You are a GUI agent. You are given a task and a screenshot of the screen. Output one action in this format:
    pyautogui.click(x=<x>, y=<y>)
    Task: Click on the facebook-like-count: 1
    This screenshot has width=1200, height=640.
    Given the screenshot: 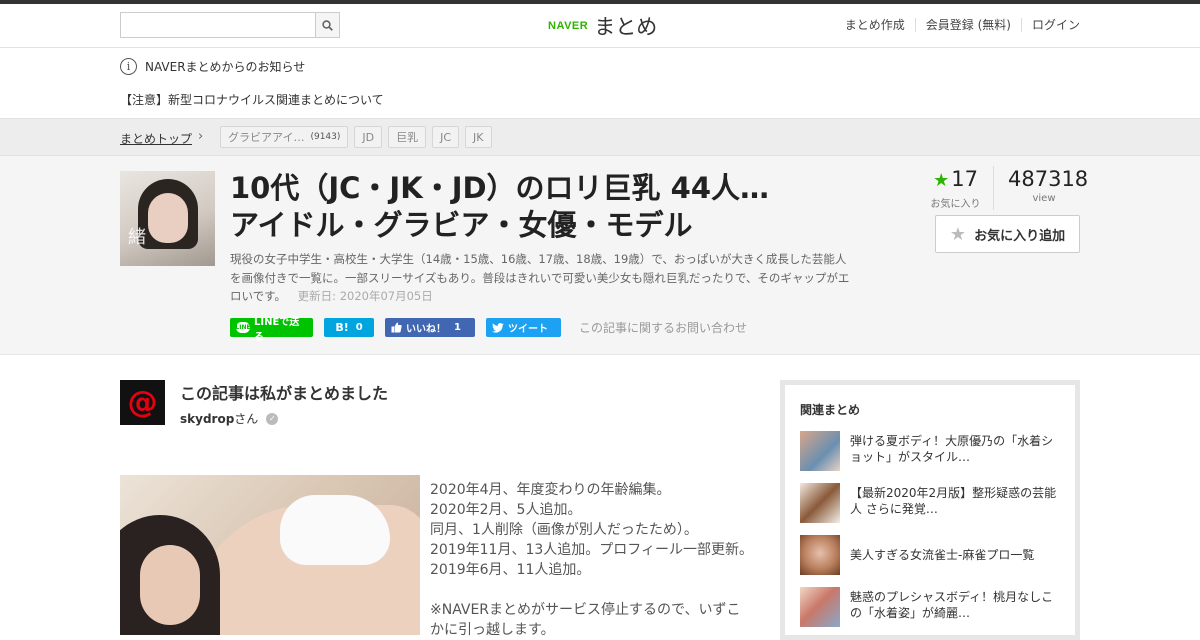 What is the action you would take?
    pyautogui.click(x=457, y=327)
    